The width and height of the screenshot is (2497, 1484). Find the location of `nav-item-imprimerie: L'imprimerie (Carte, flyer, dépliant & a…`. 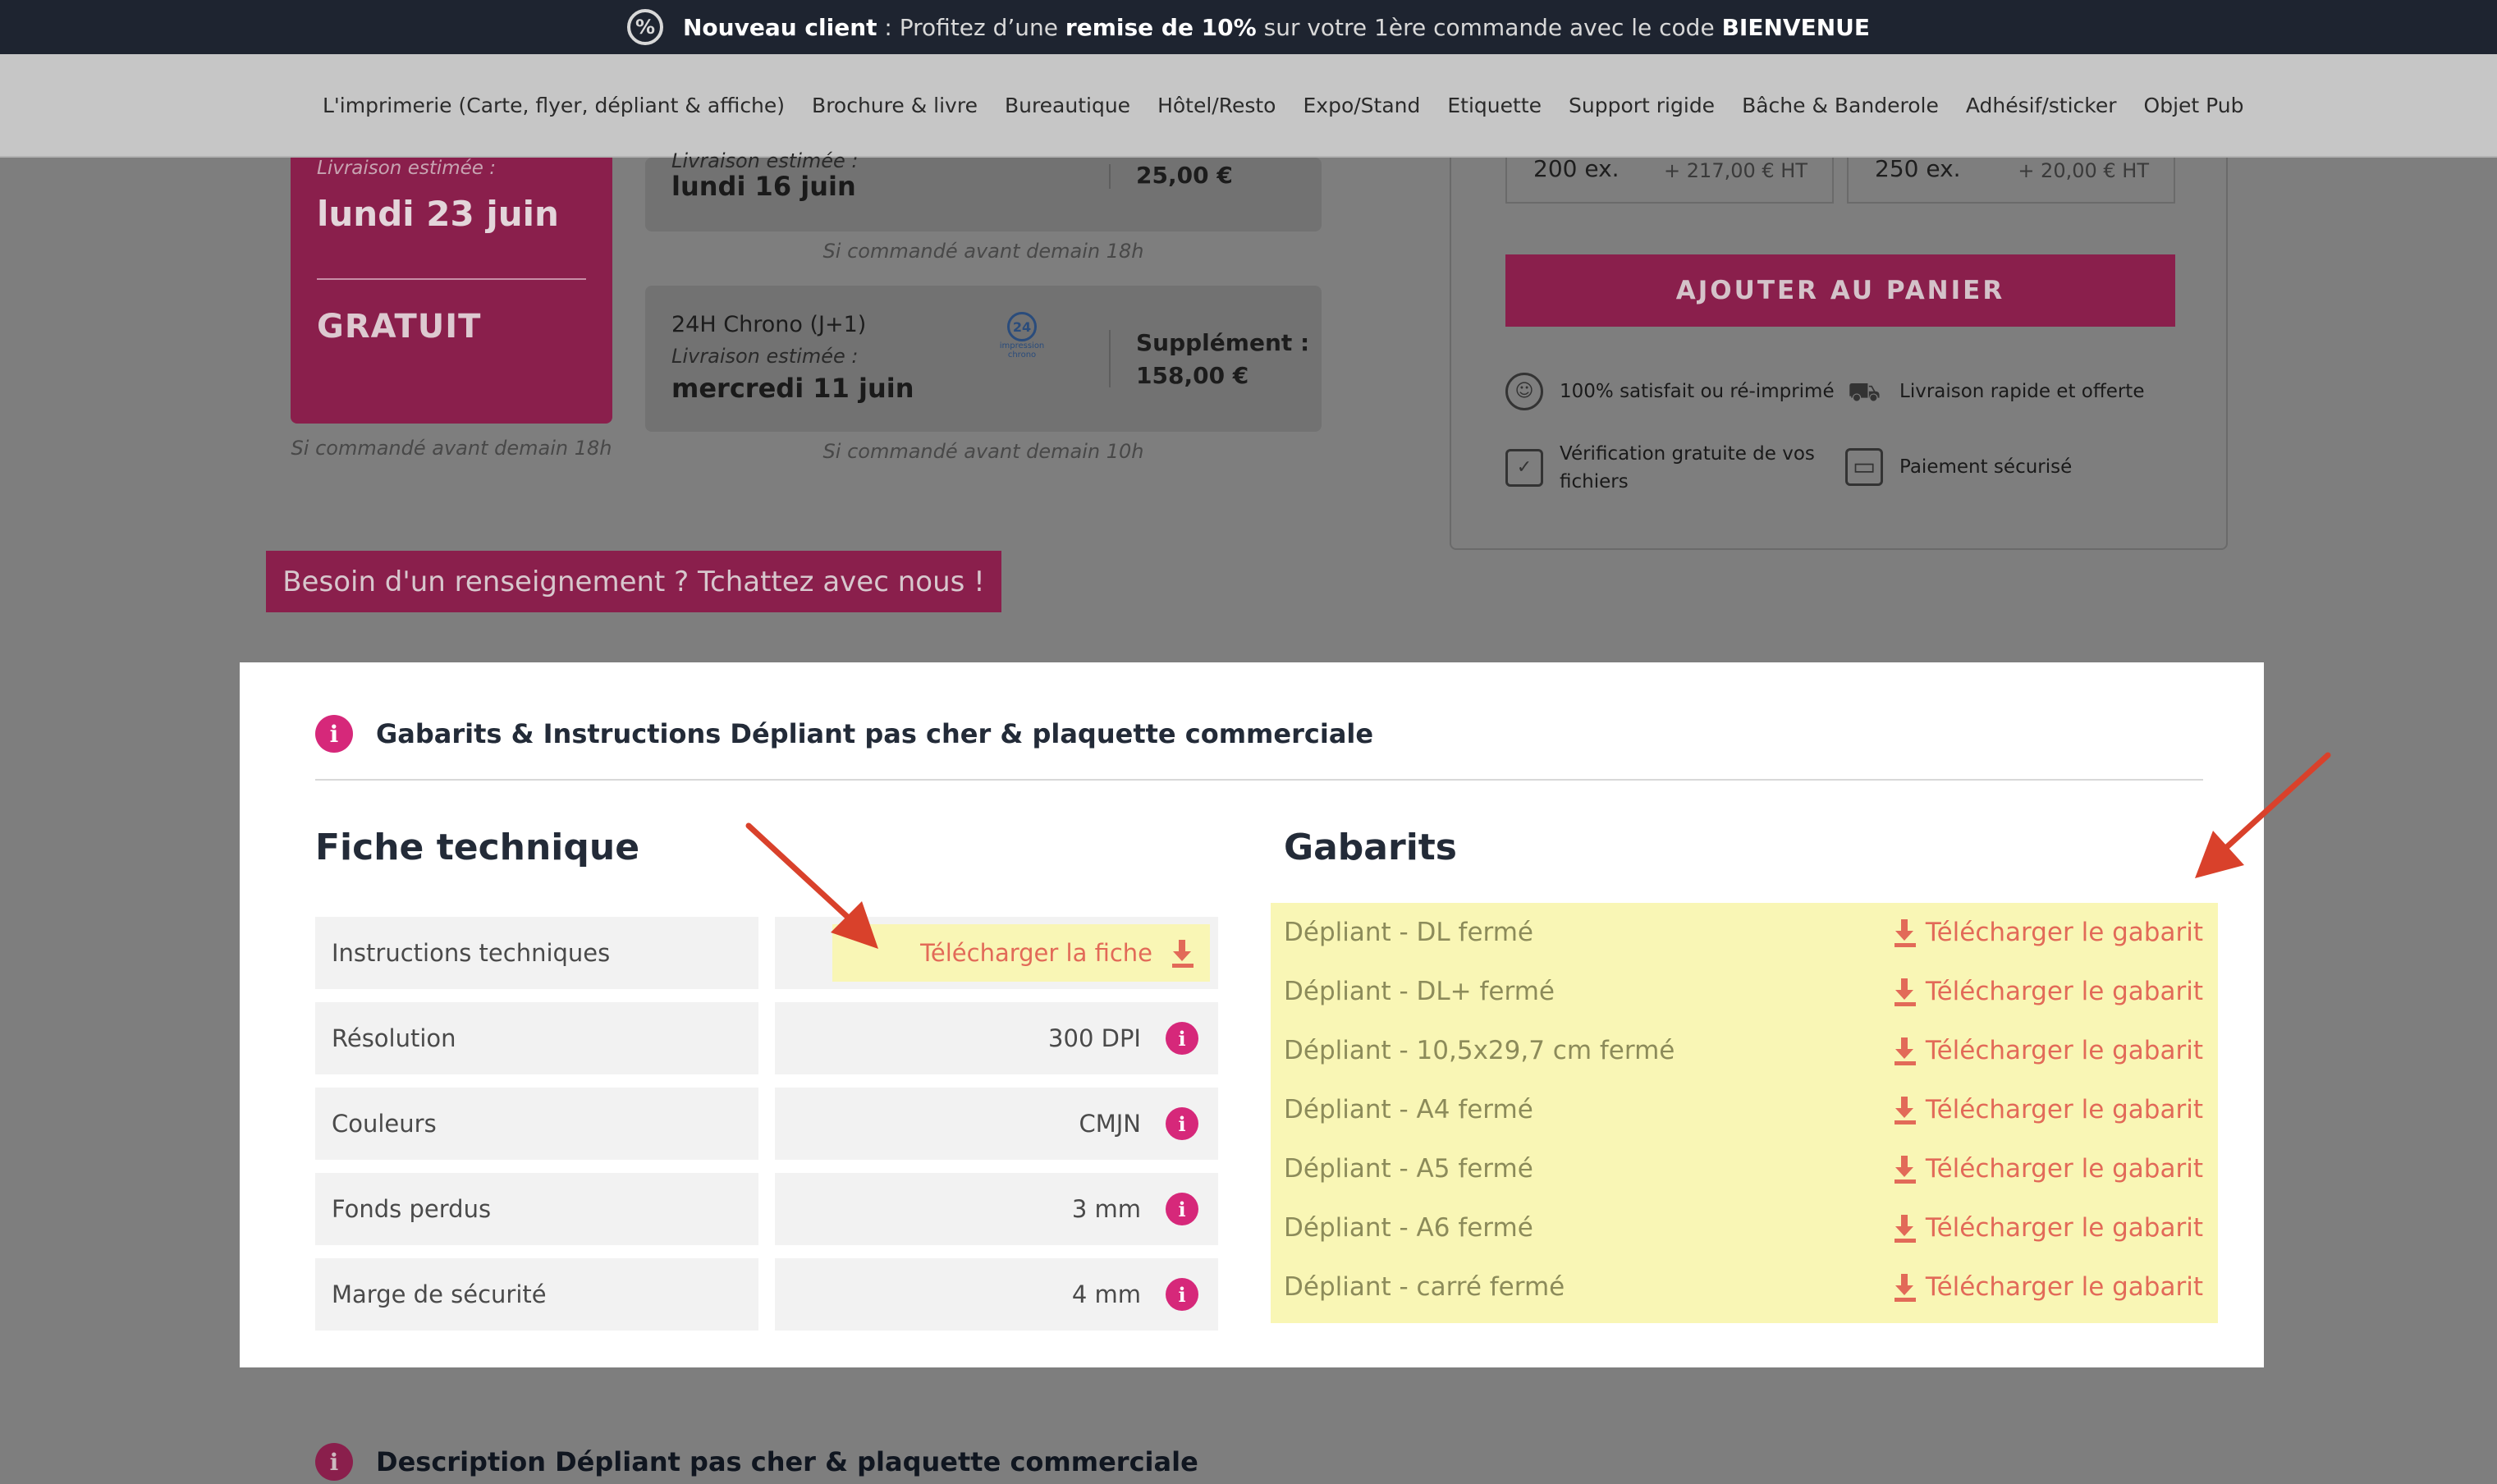

nav-item-imprimerie: L'imprimerie (Carte, flyer, dépliant & a… is located at coordinates (554, 105).